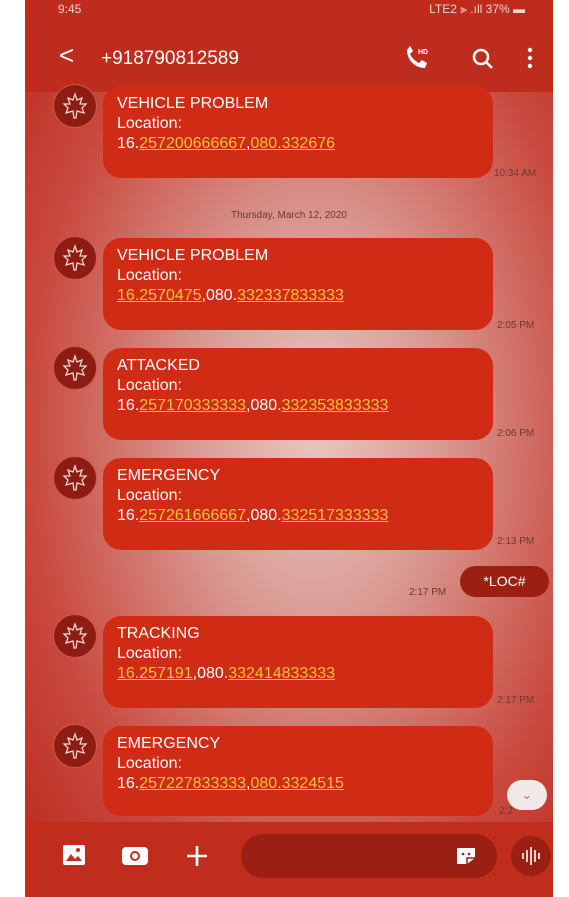  I want to click on outgoing-timestamp: 2:17 PM, so click(428, 592).